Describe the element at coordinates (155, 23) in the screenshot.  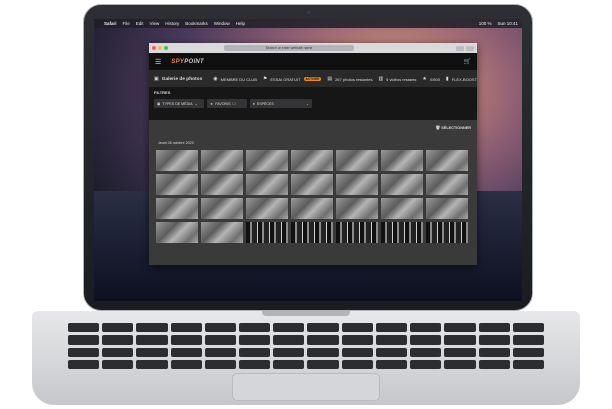
I see `menu-view: View` at that location.